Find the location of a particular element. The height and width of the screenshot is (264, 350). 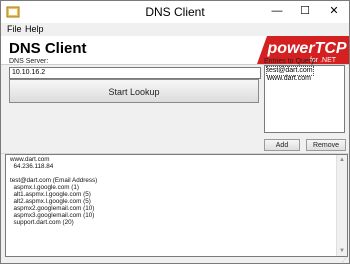

result-line: support.dart.com (20) is located at coordinates (42, 222).